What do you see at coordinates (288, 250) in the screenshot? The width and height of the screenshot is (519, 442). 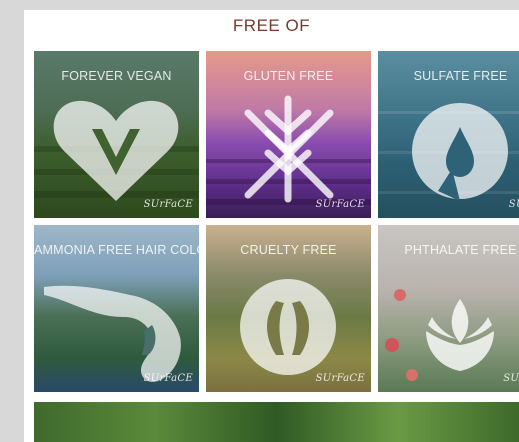 I see `tile-title: CRUELTY FREE` at bounding box center [288, 250].